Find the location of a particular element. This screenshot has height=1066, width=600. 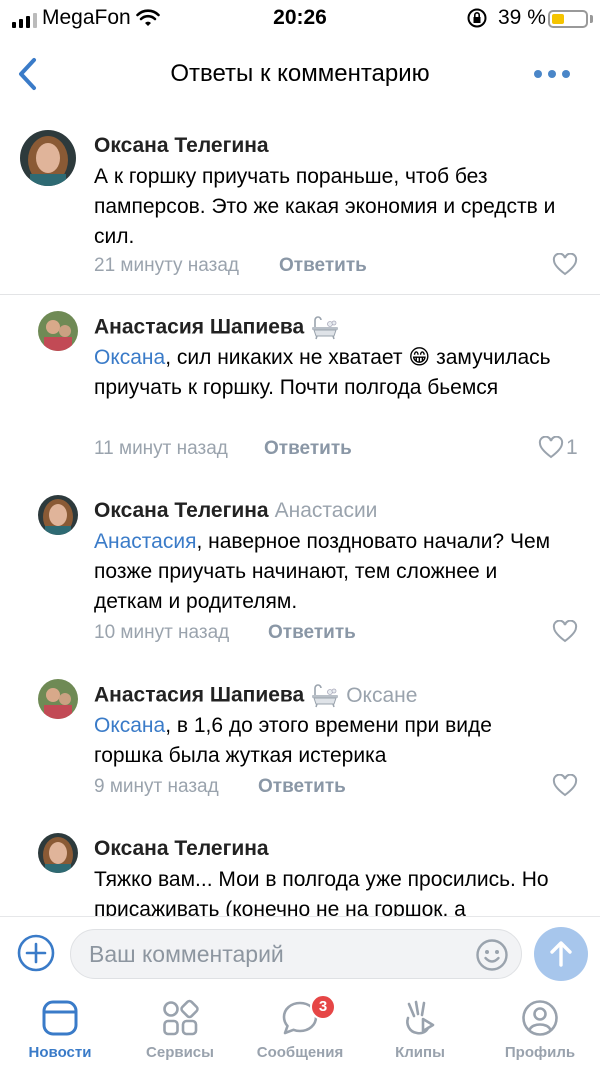

arrow-up-icon is located at coordinates (561, 954).